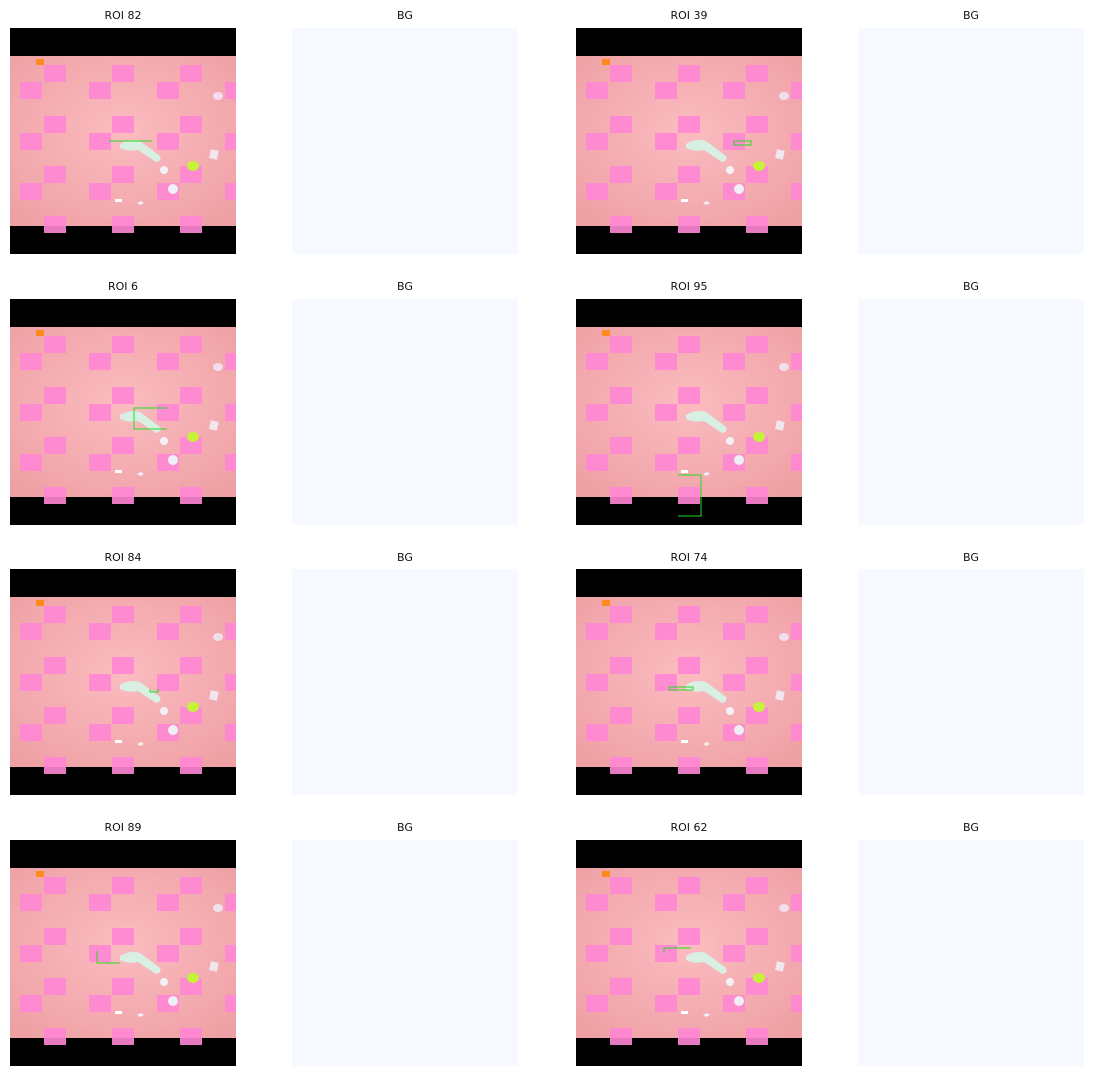 The height and width of the screenshot is (1076, 1094). Describe the element at coordinates (689, 15) in the screenshot. I see `roi-title: ROI 39` at that location.